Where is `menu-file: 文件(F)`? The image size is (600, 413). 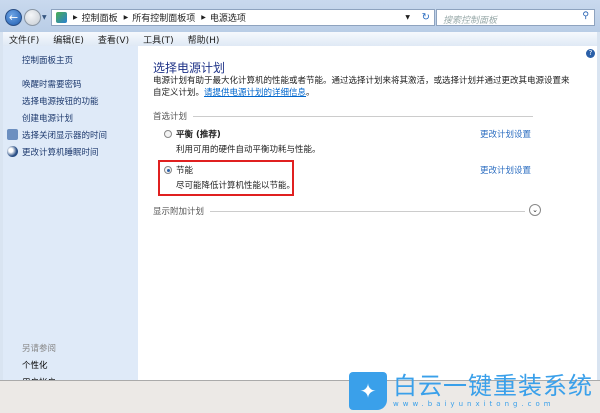 menu-file: 文件(F) is located at coordinates (24, 39).